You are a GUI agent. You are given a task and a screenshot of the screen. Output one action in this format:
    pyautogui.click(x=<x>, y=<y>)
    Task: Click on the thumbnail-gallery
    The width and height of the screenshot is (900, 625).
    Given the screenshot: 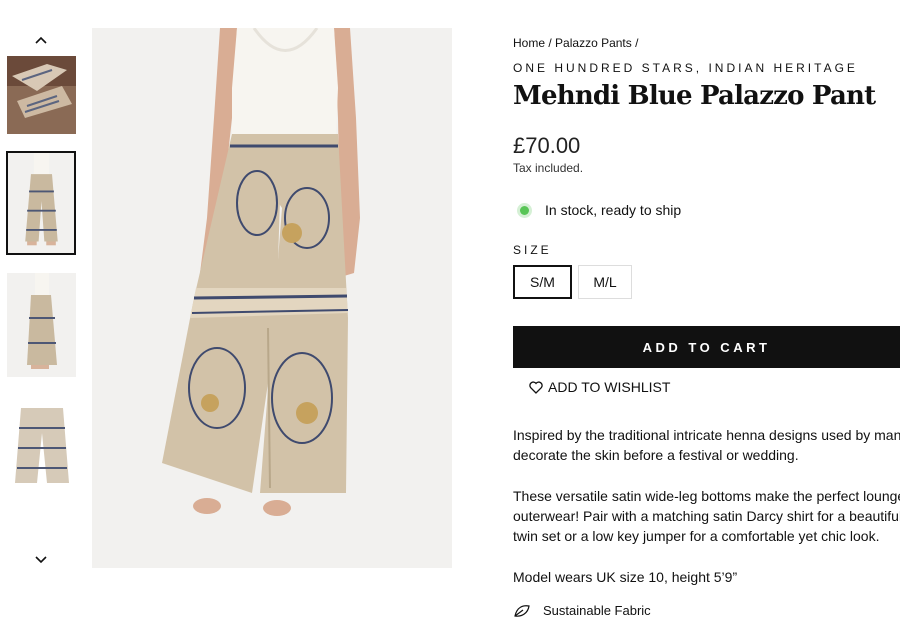 What is the action you would take?
    pyautogui.click(x=41, y=308)
    